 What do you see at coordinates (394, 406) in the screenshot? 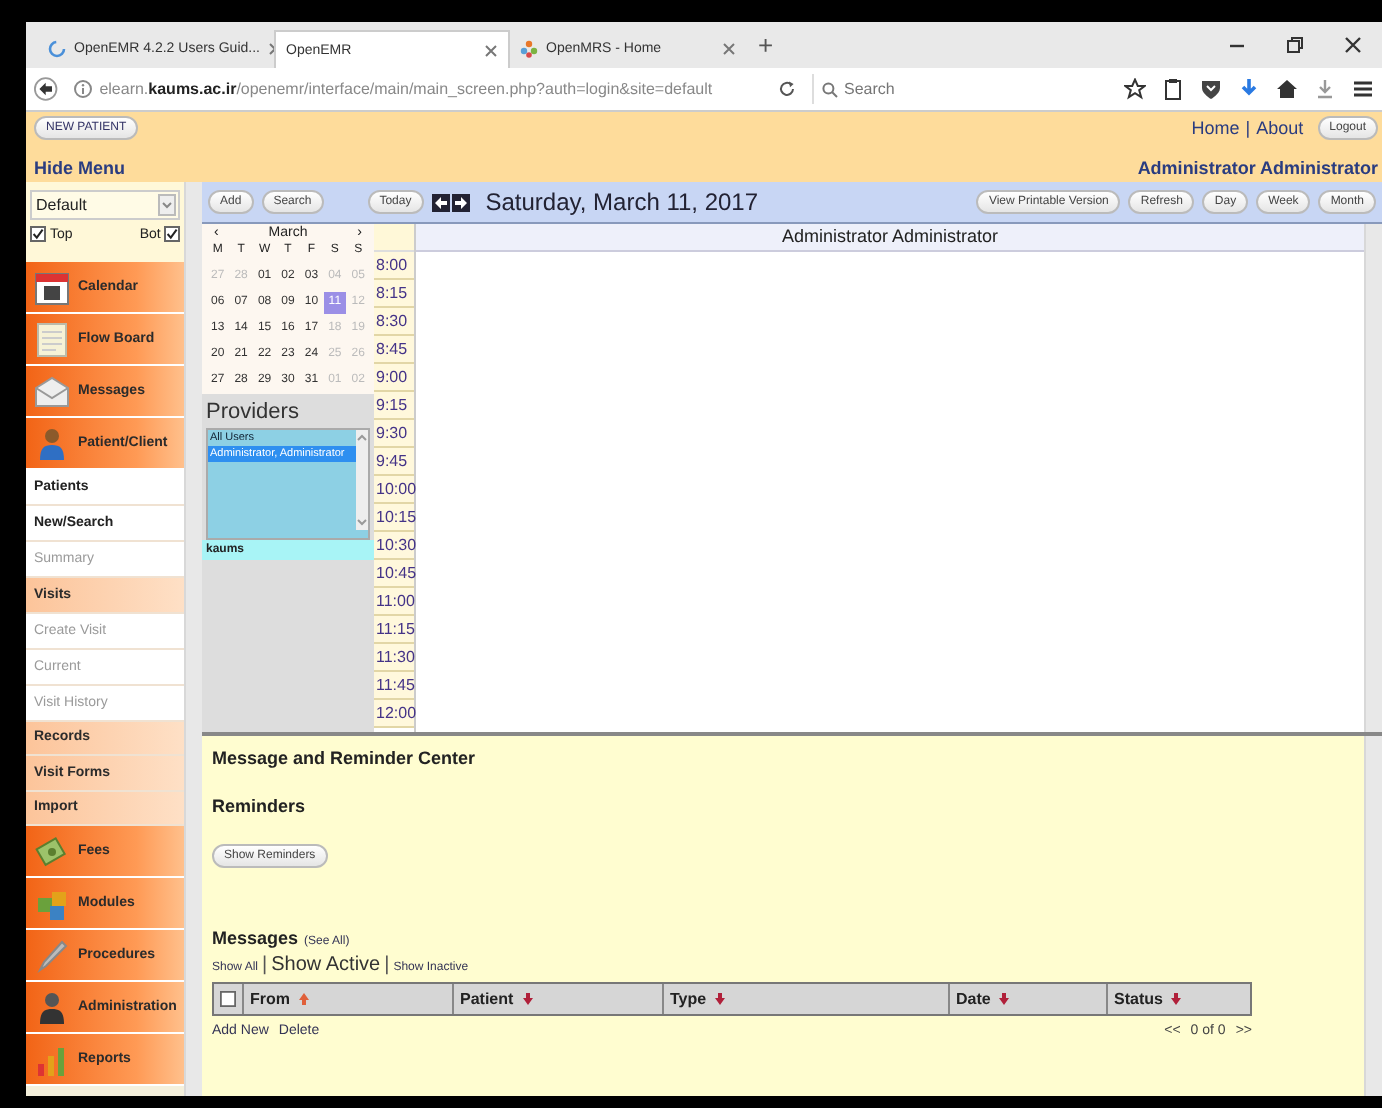
I see `time-slot: 9:15` at bounding box center [394, 406].